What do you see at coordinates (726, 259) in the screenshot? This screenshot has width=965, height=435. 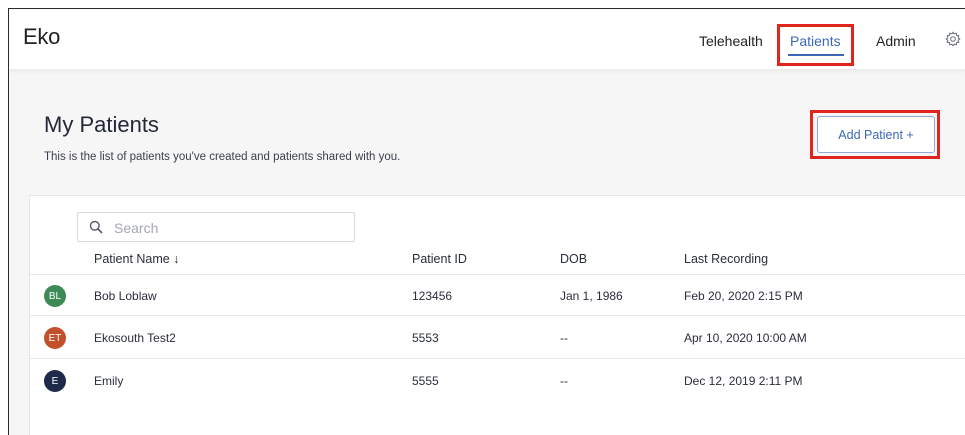 I see `column-header-last-recording: Last Recording` at bounding box center [726, 259].